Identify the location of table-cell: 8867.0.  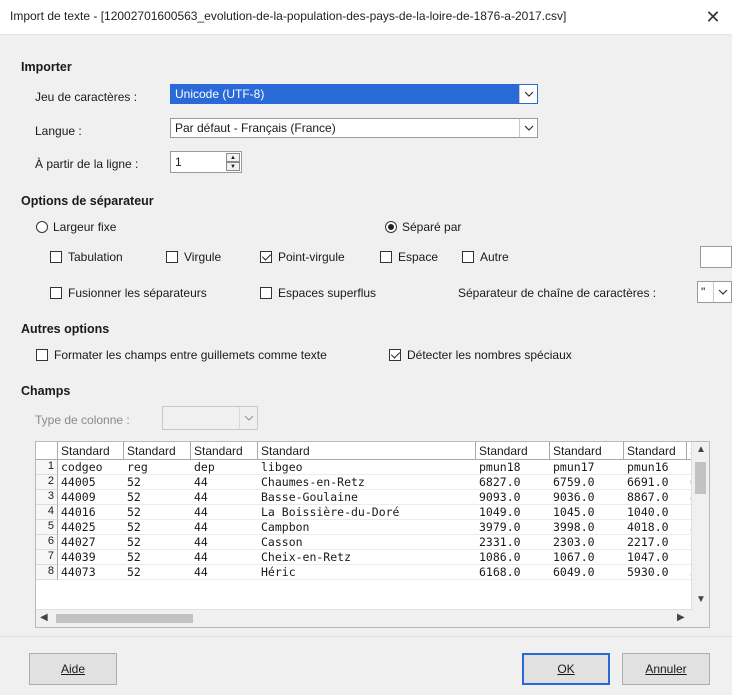
(655, 497).